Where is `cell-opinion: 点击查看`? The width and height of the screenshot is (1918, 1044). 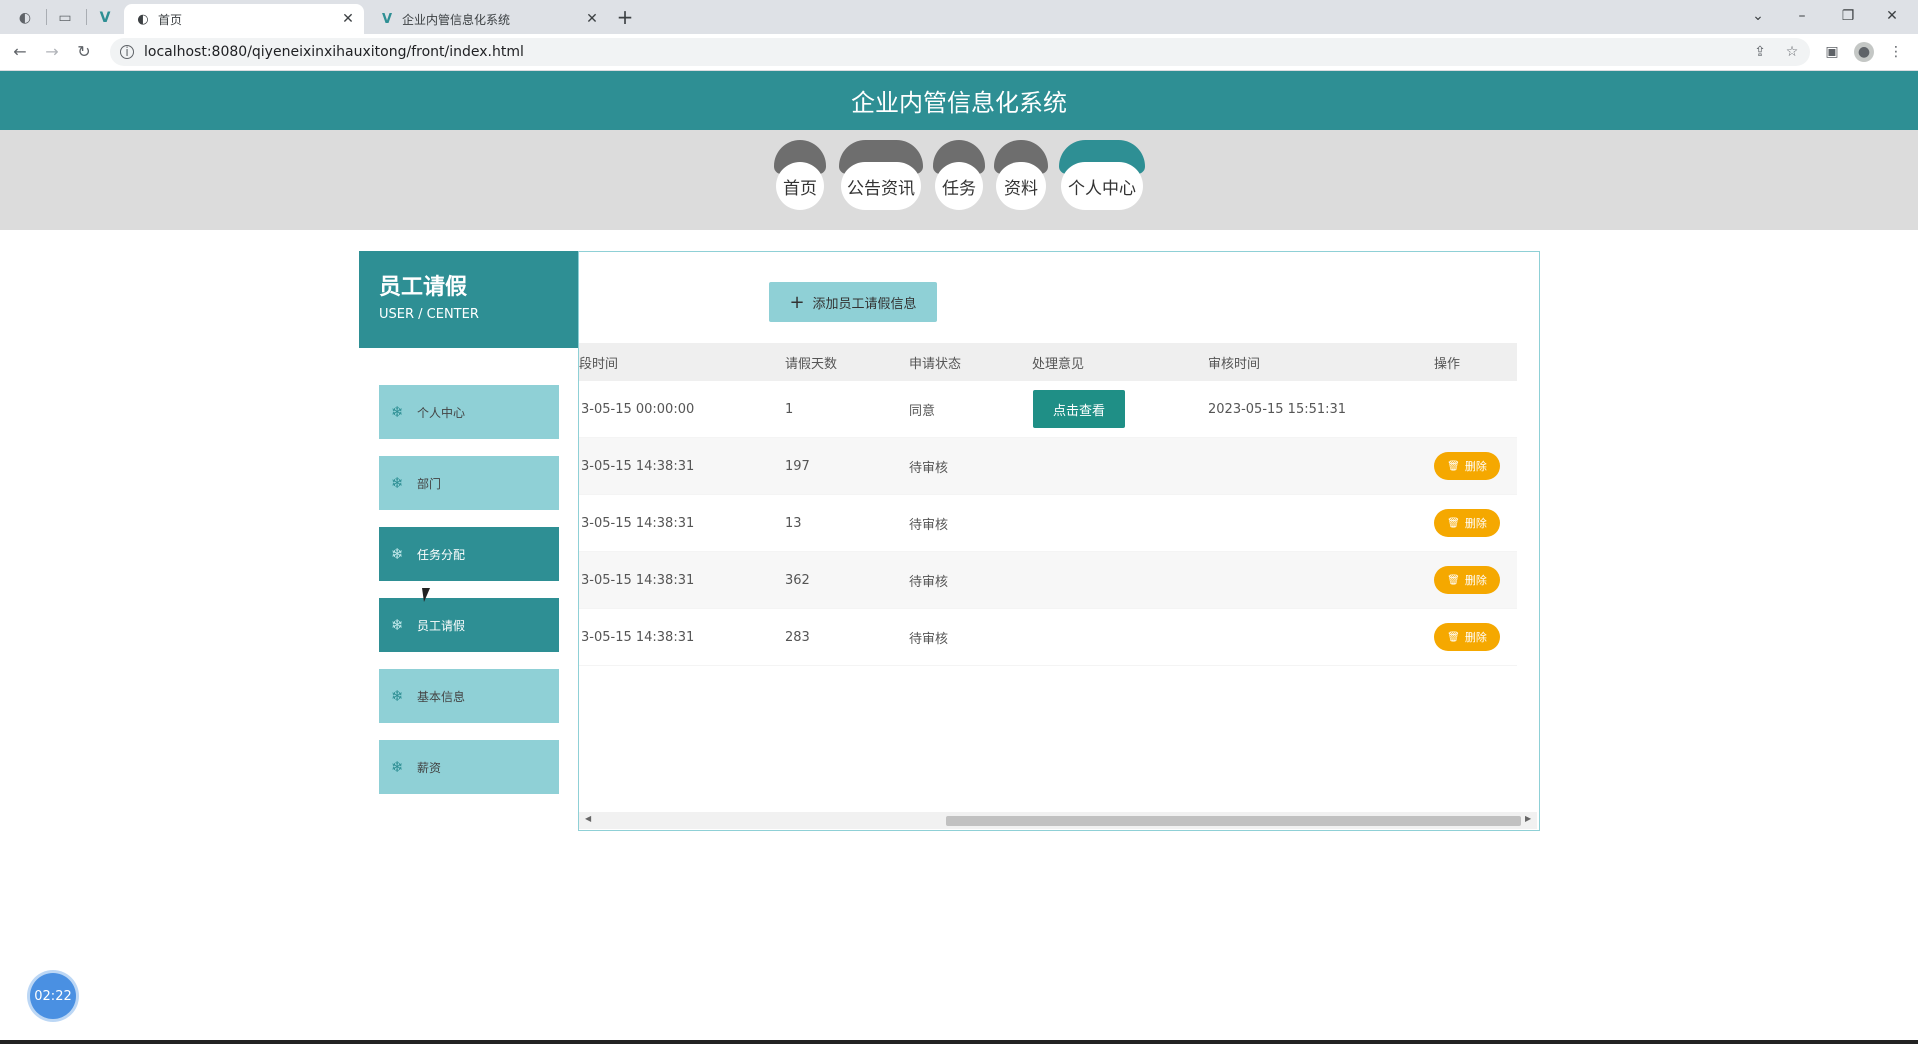 cell-opinion: 点击查看 is located at coordinates (1079, 409).